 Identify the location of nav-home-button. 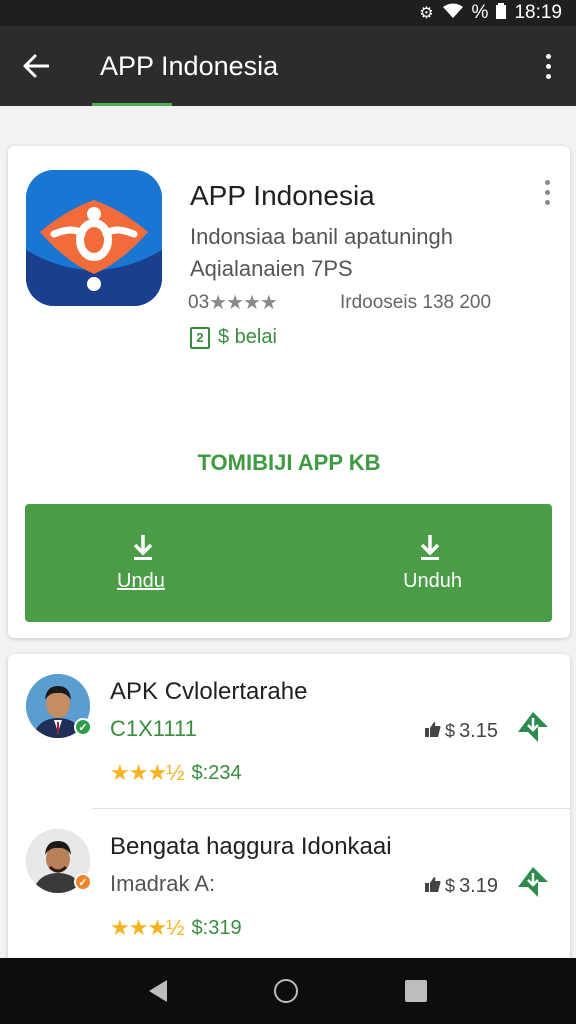
(285, 991).